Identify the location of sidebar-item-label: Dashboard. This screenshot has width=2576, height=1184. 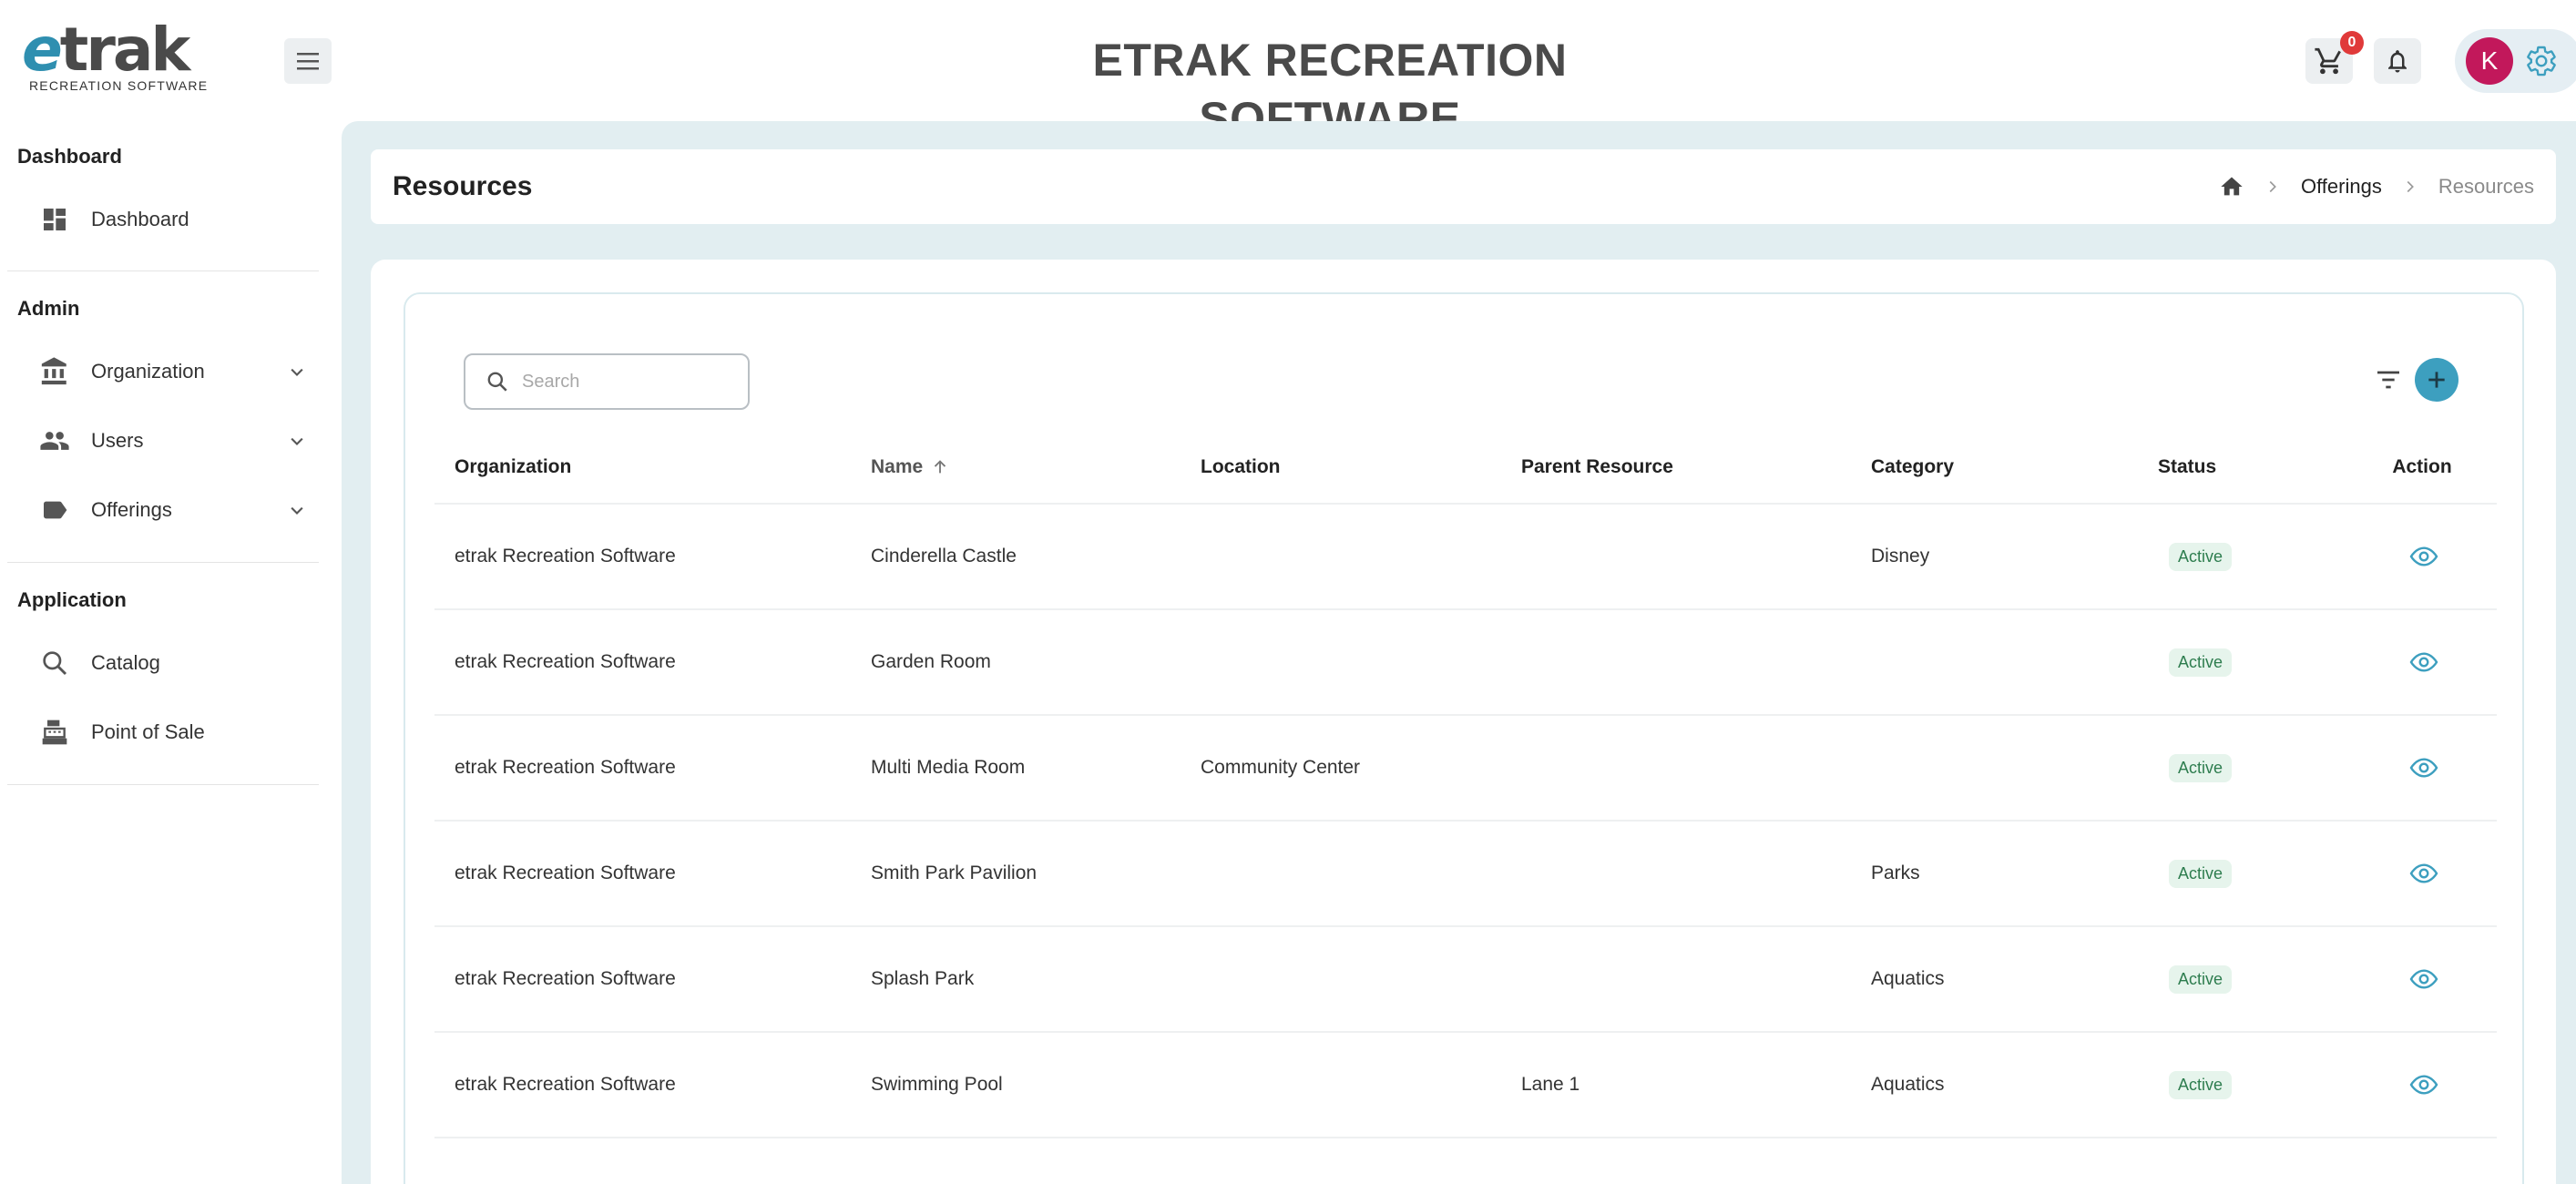
(140, 219).